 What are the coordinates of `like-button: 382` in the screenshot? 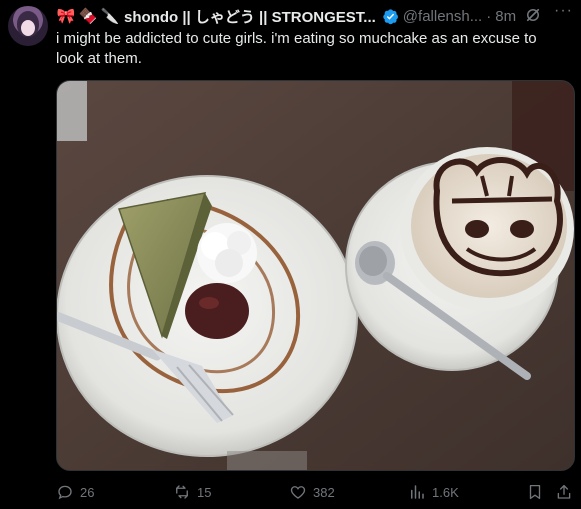 It's located at (312, 492).